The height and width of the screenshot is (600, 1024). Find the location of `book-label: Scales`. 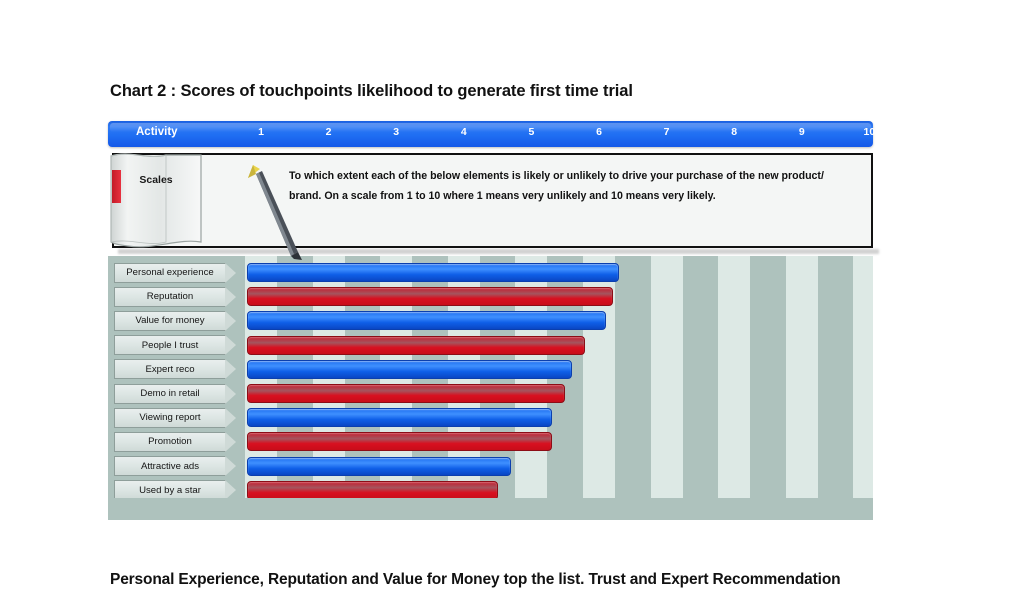

book-label: Scales is located at coordinates (156, 180).